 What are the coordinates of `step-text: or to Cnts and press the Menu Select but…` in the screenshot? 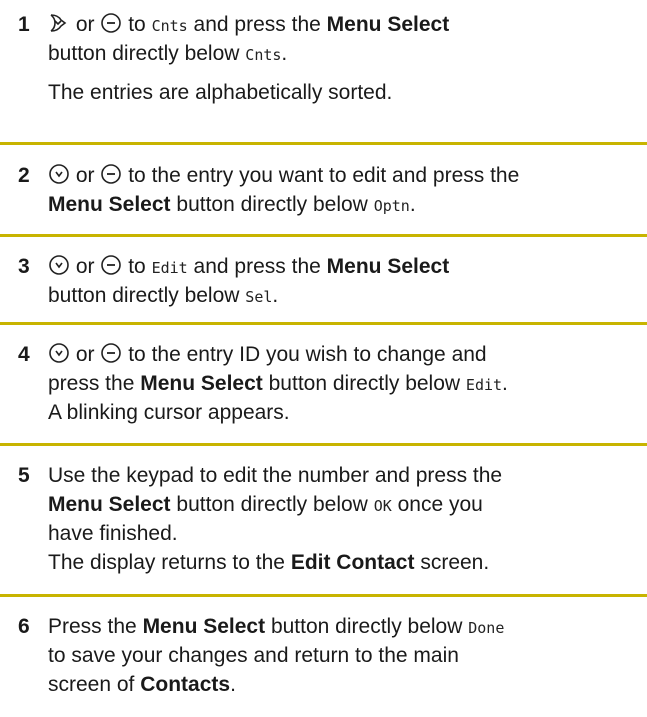 It's located at (344, 58).